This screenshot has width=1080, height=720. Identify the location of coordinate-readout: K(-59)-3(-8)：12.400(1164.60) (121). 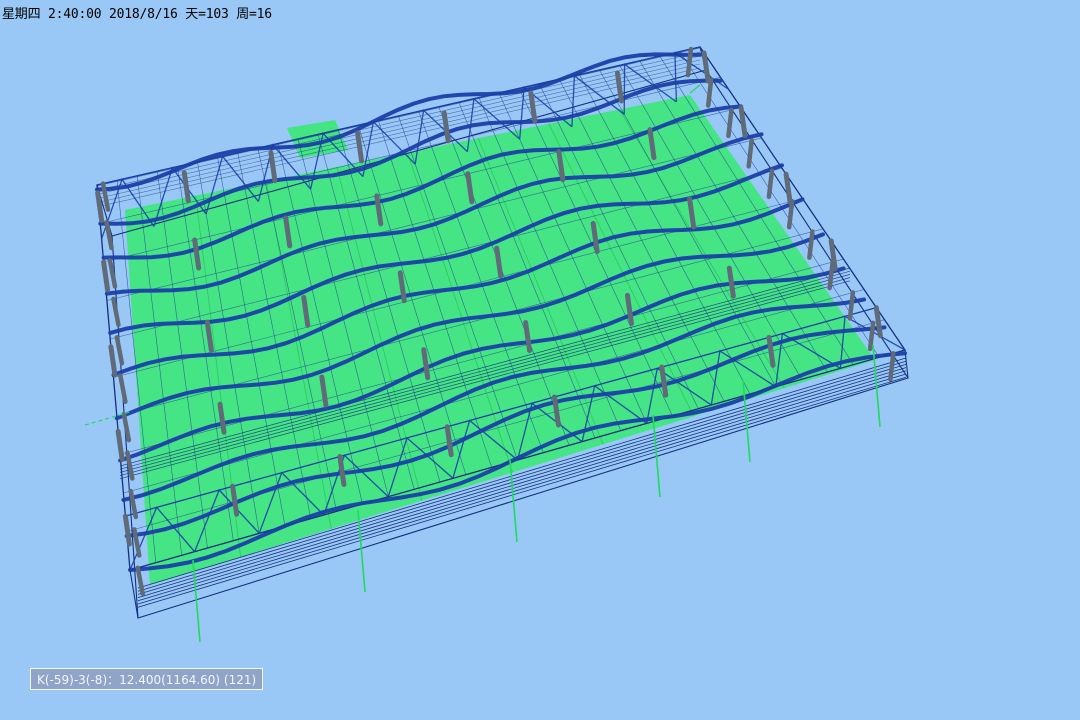
(147, 679).